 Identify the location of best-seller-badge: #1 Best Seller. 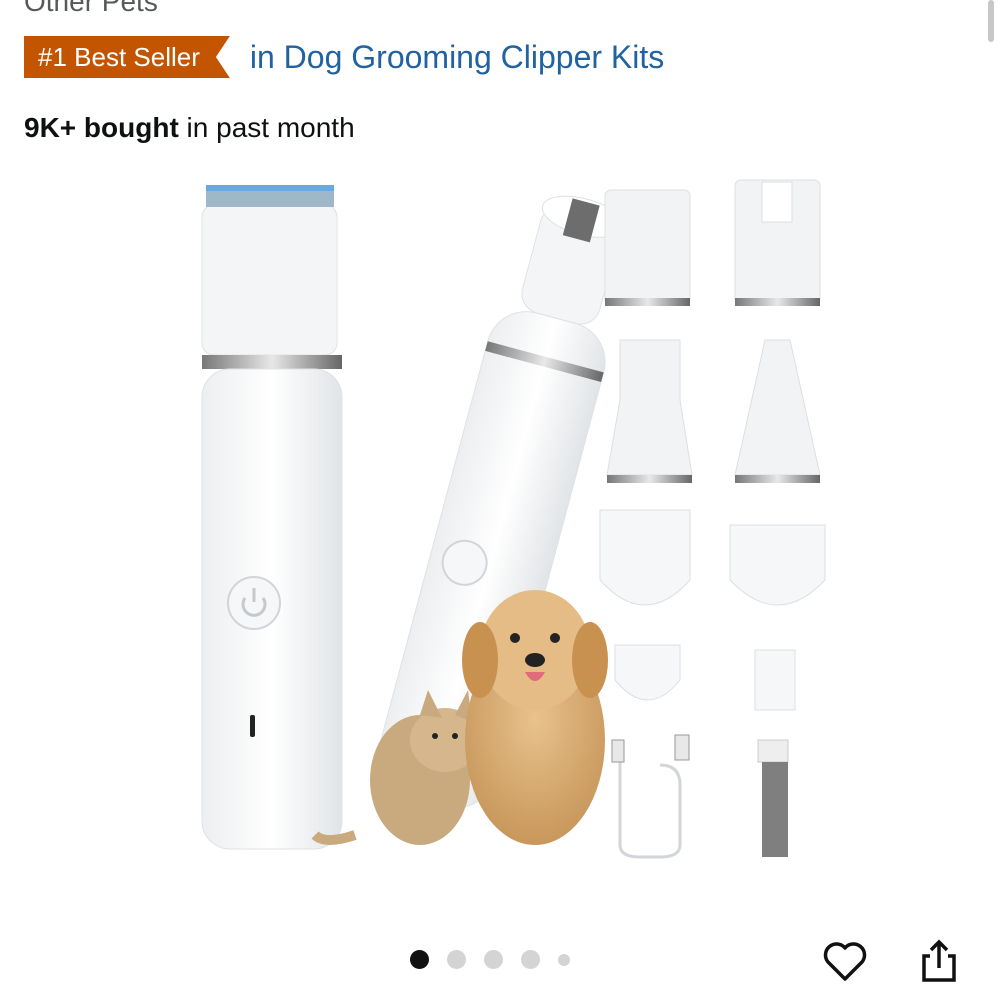
(127, 57).